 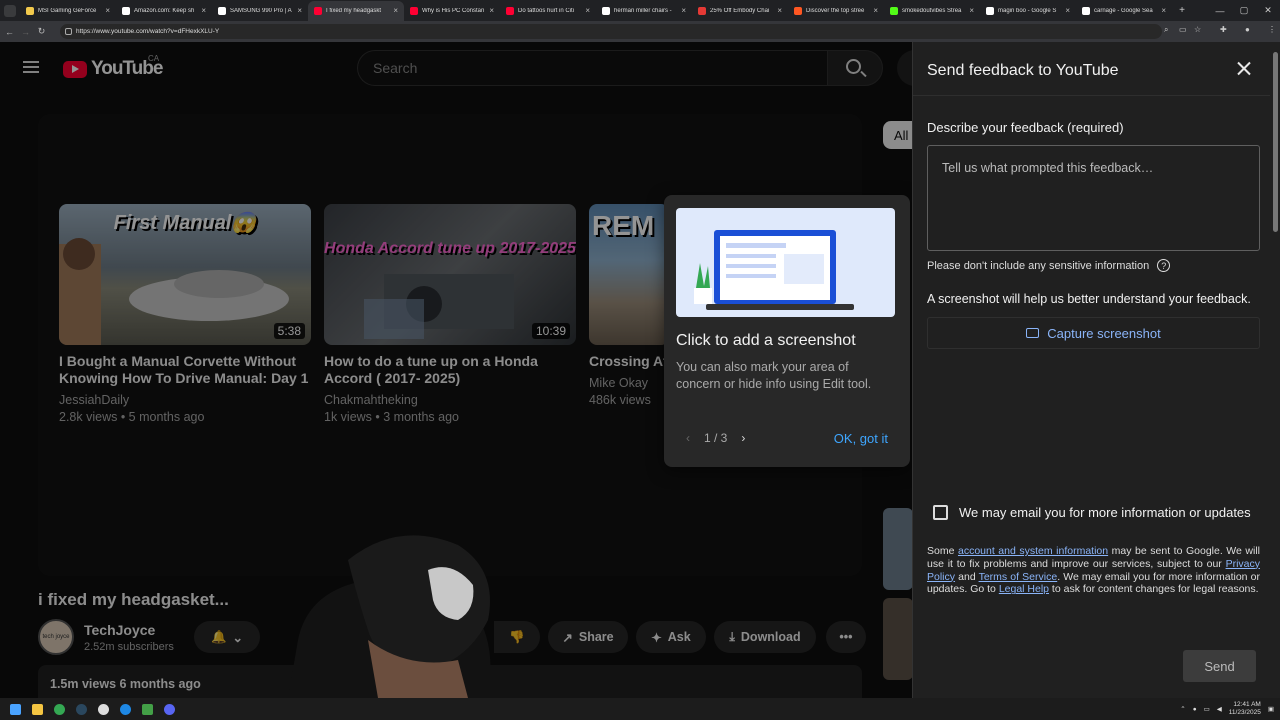 What do you see at coordinates (1024, 589) in the screenshot?
I see `legal-help-link: Legal Help` at bounding box center [1024, 589].